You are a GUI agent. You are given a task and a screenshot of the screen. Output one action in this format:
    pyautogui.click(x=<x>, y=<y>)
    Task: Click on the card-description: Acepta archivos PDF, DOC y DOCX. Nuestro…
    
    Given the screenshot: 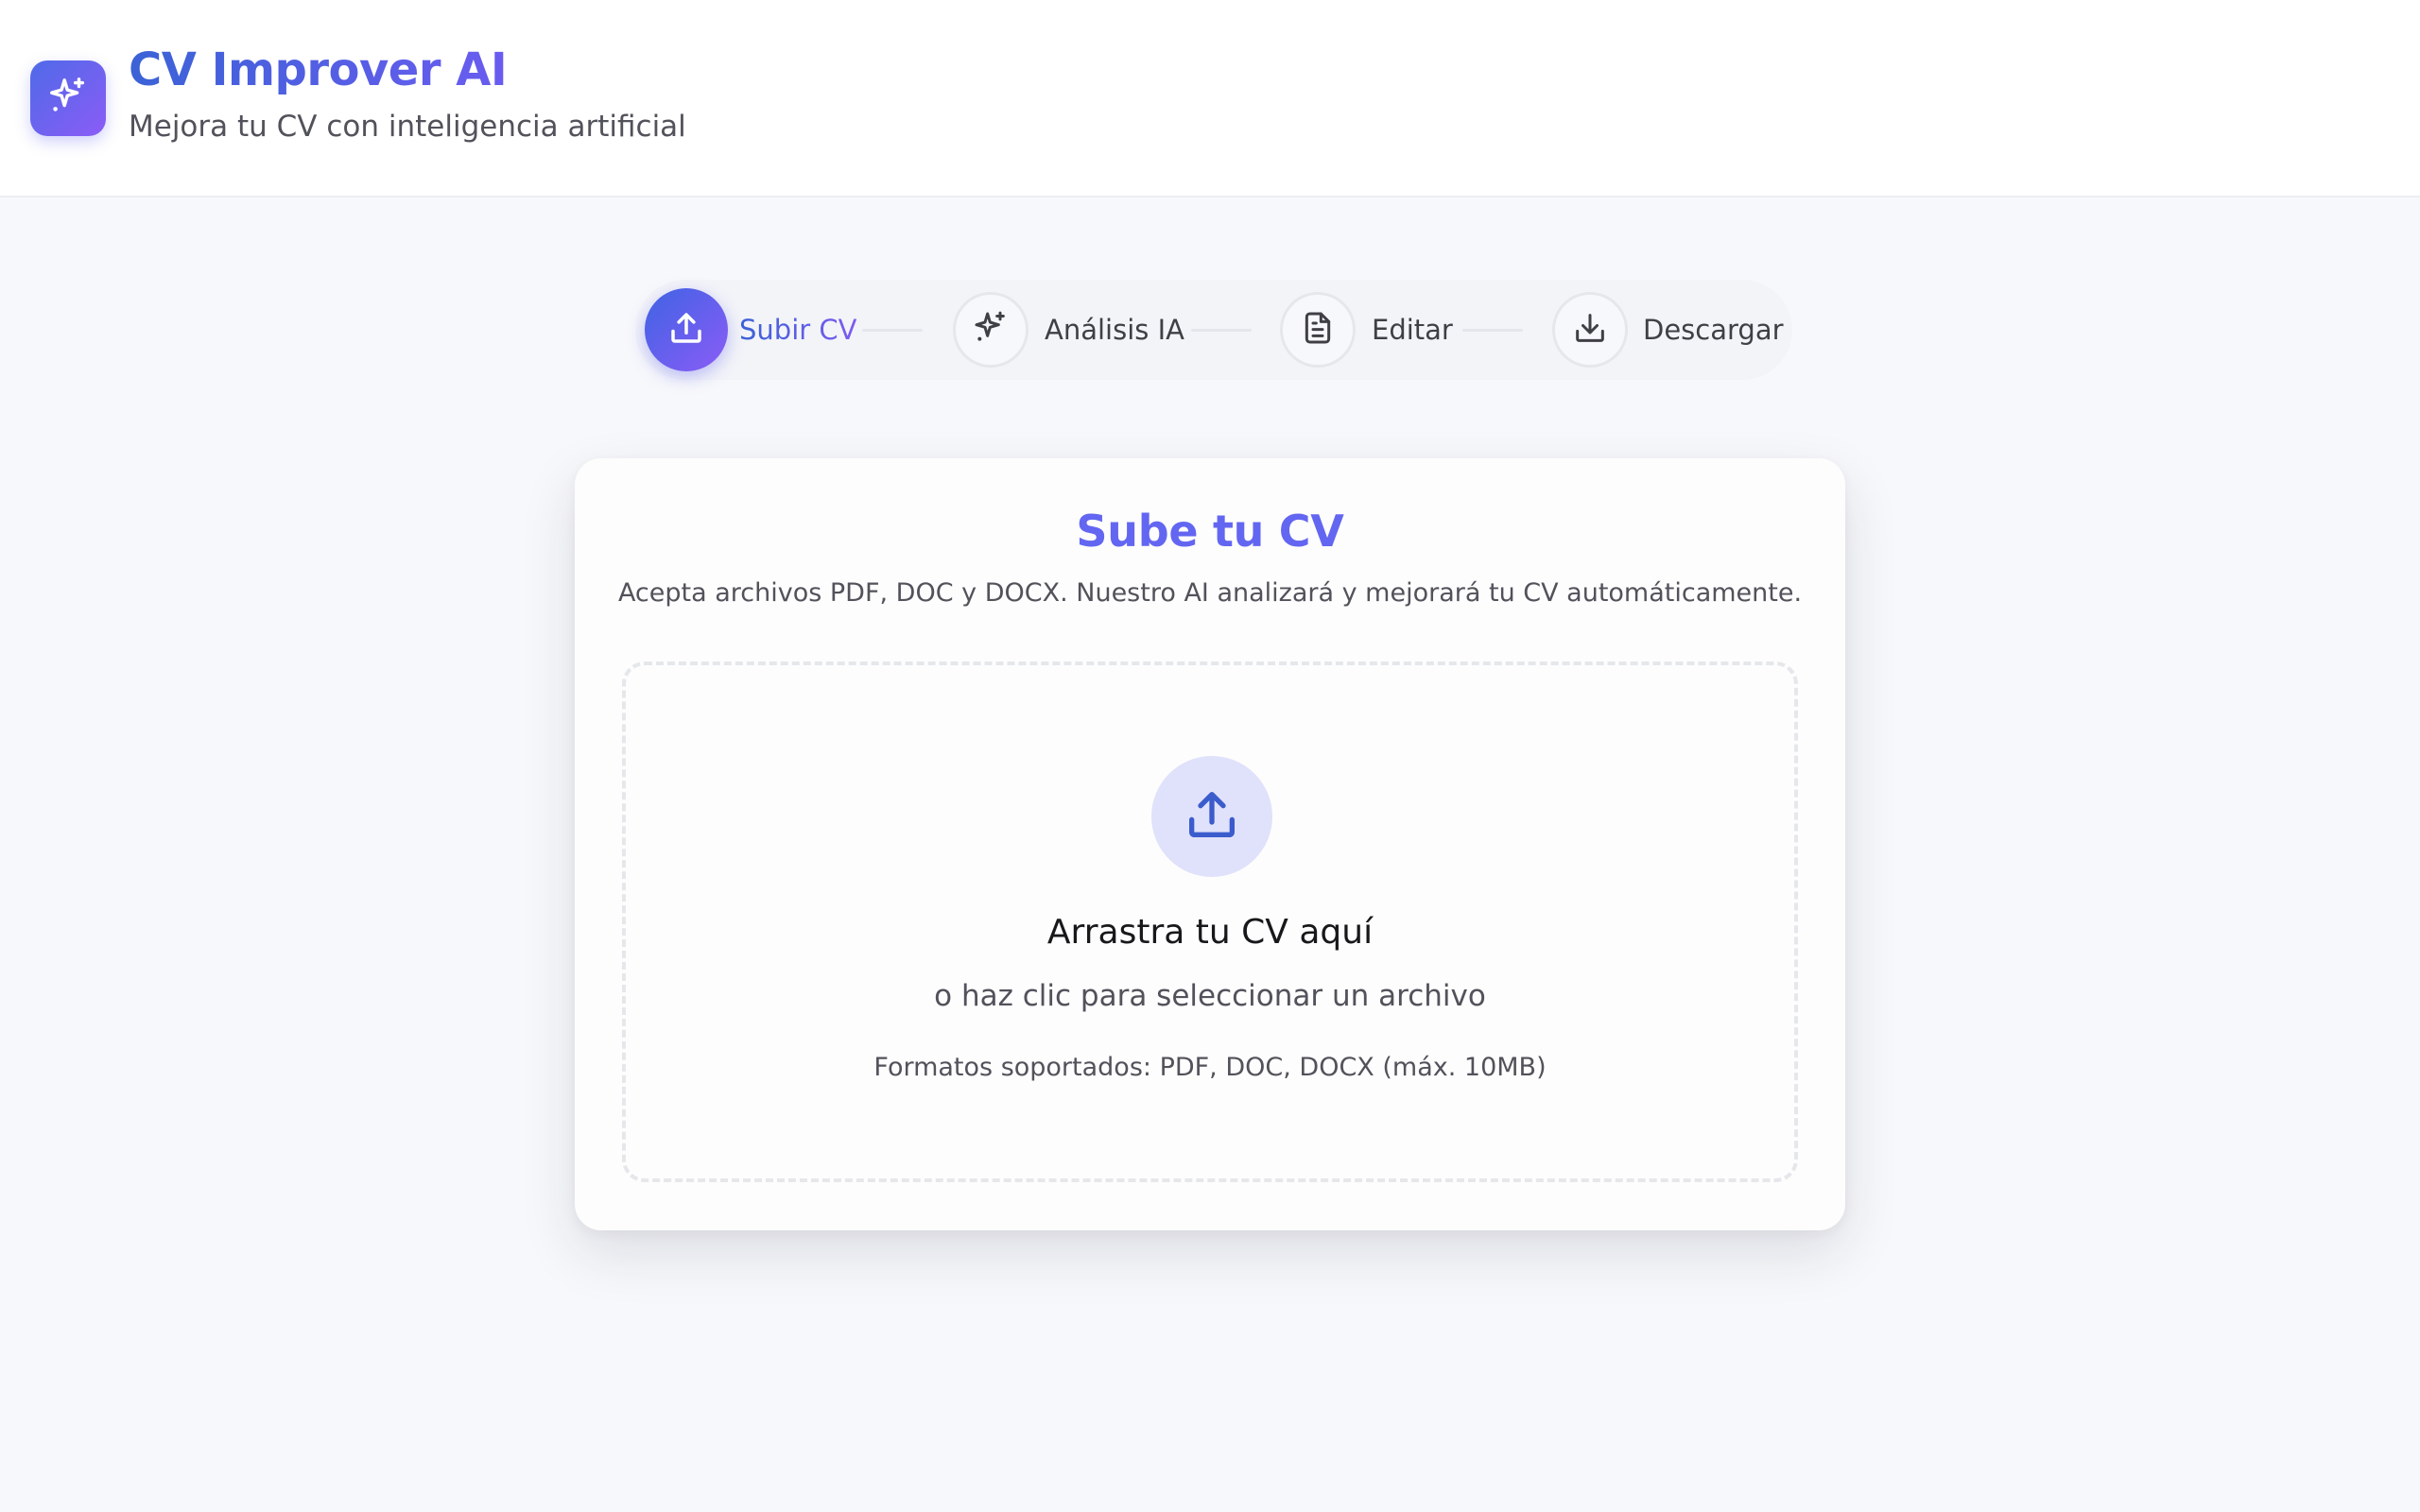 What is the action you would take?
    pyautogui.click(x=1210, y=593)
    